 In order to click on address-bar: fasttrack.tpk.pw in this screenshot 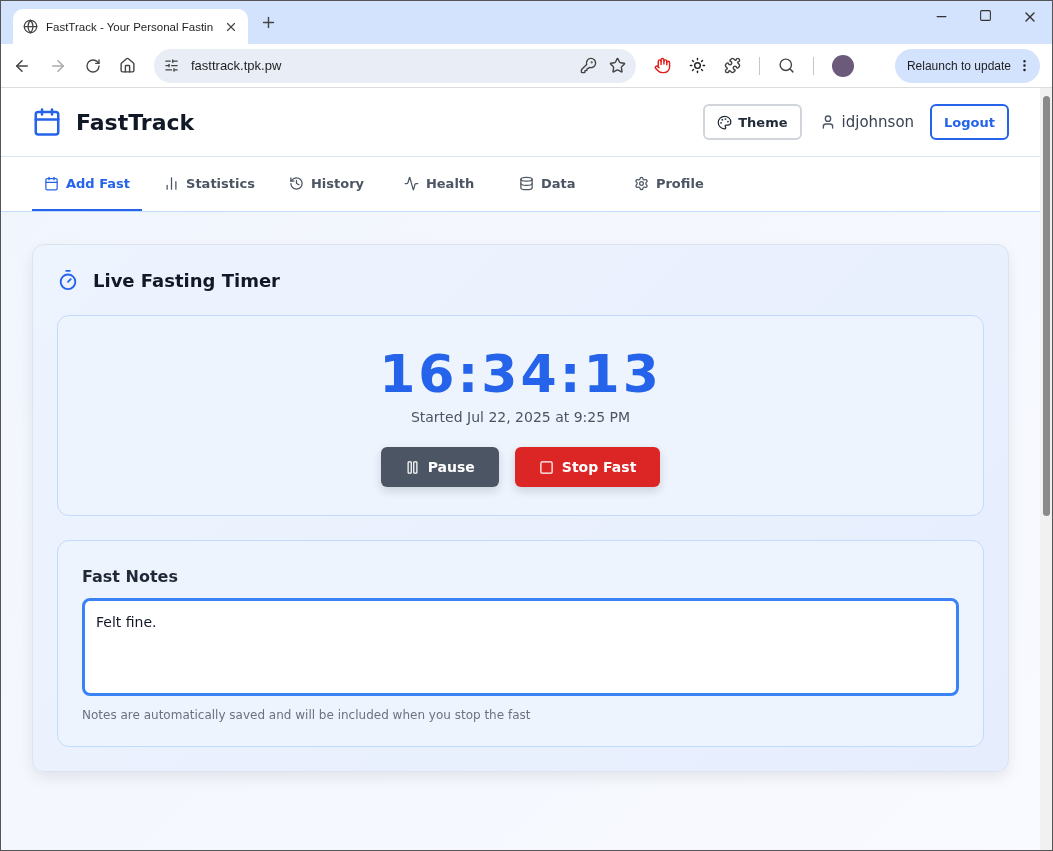, I will do `click(395, 65)`.